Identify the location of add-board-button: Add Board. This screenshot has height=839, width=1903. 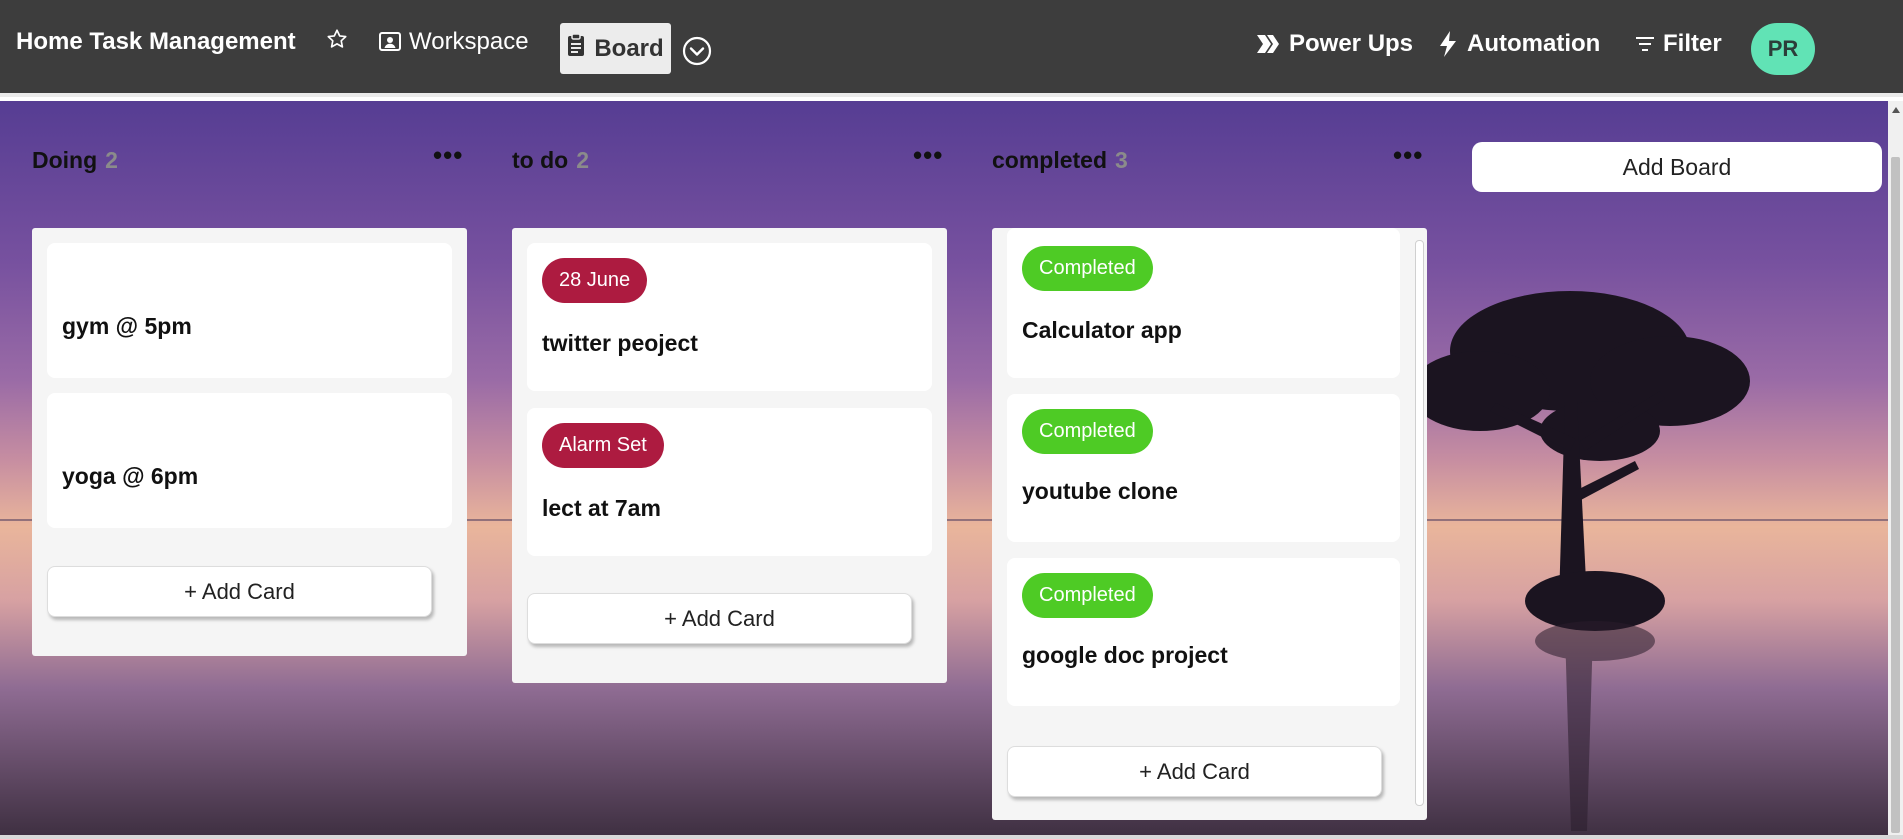
(1677, 167).